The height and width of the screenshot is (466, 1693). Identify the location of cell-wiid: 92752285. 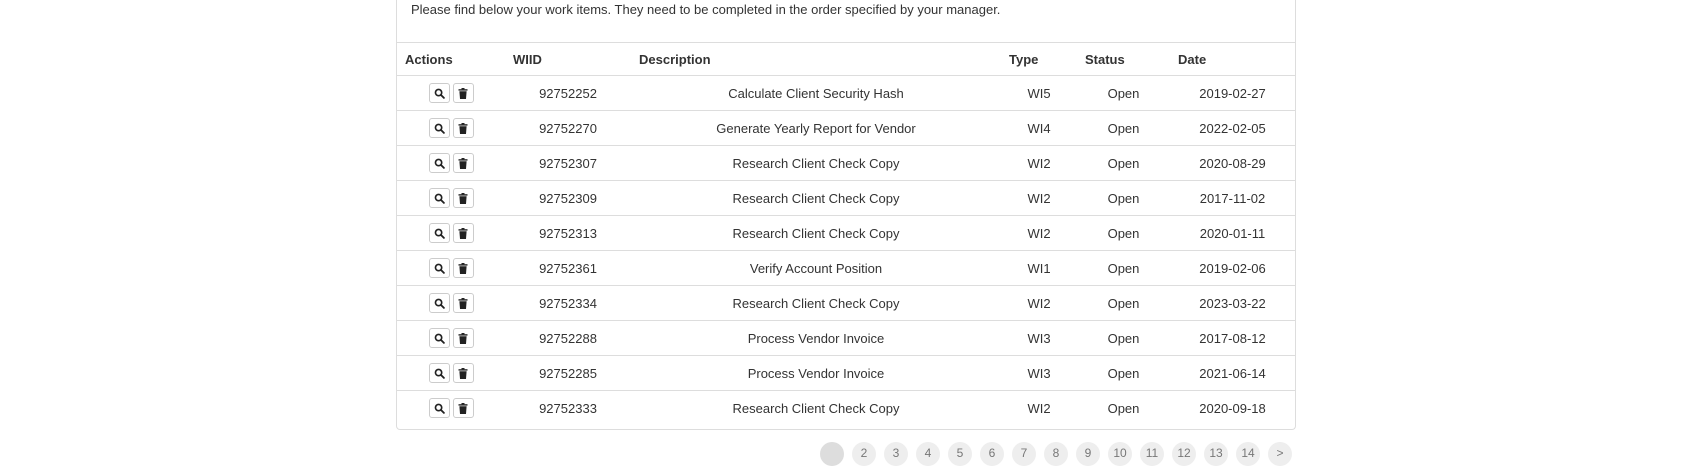
(568, 373).